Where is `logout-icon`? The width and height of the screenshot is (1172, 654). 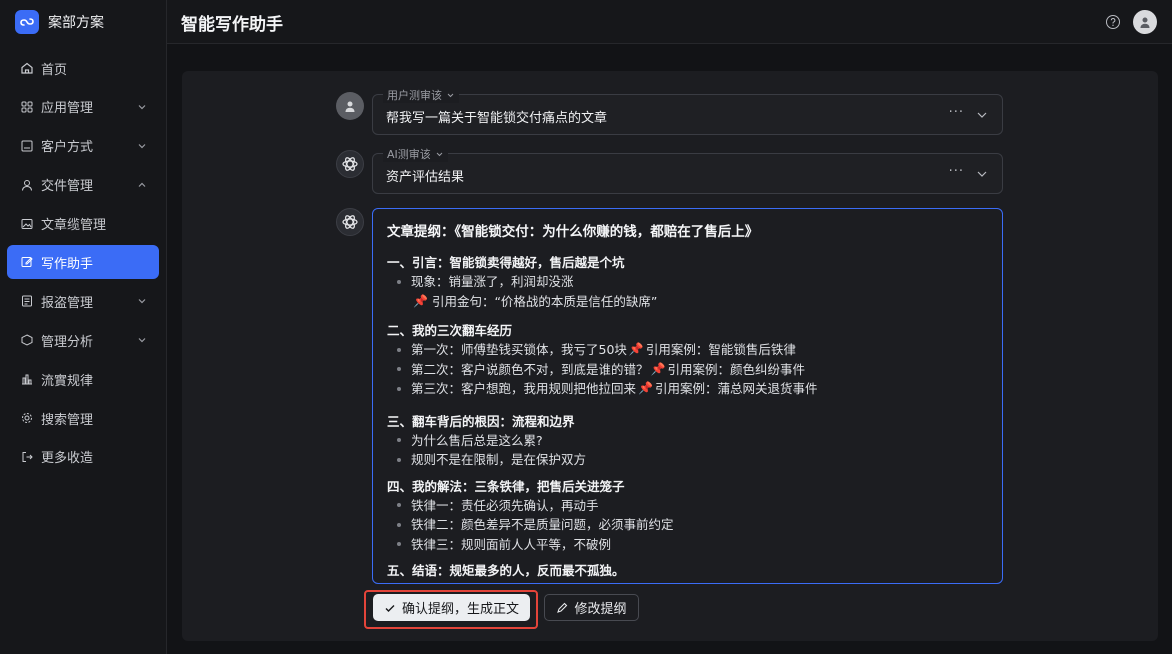
logout-icon is located at coordinates (27, 457).